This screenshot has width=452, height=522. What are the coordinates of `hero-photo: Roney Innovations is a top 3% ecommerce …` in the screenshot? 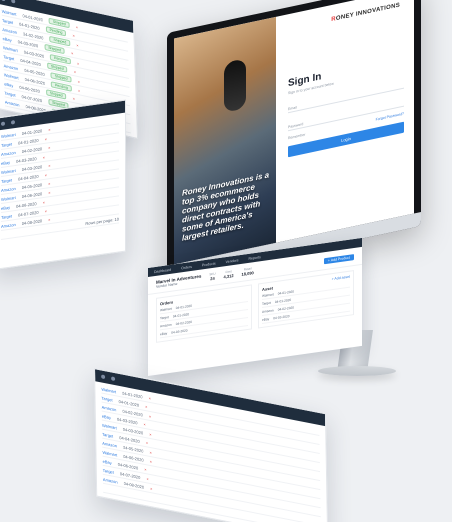 It's located at (225, 140).